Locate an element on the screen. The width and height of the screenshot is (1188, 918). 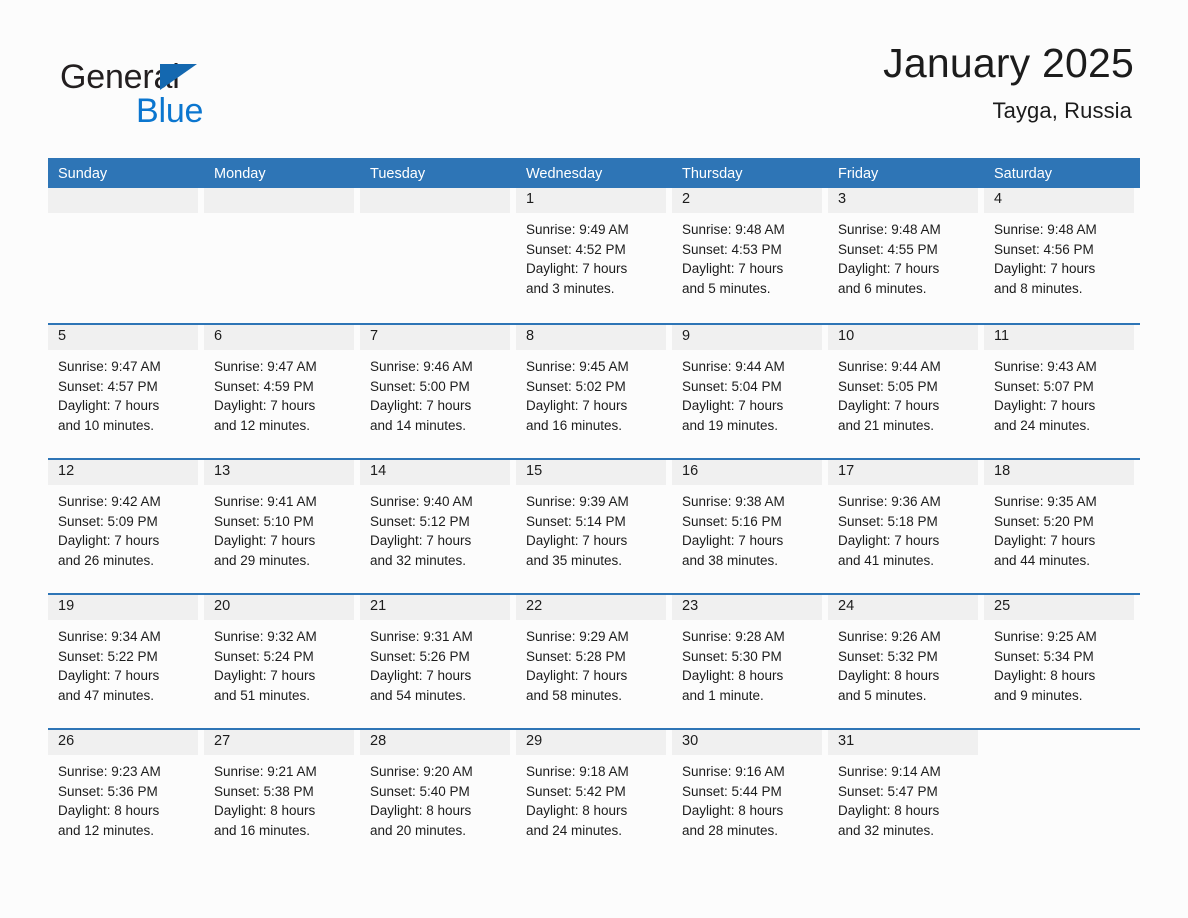
sunrise-text: Sunrise: 9:38 AM is located at coordinates (733, 501).